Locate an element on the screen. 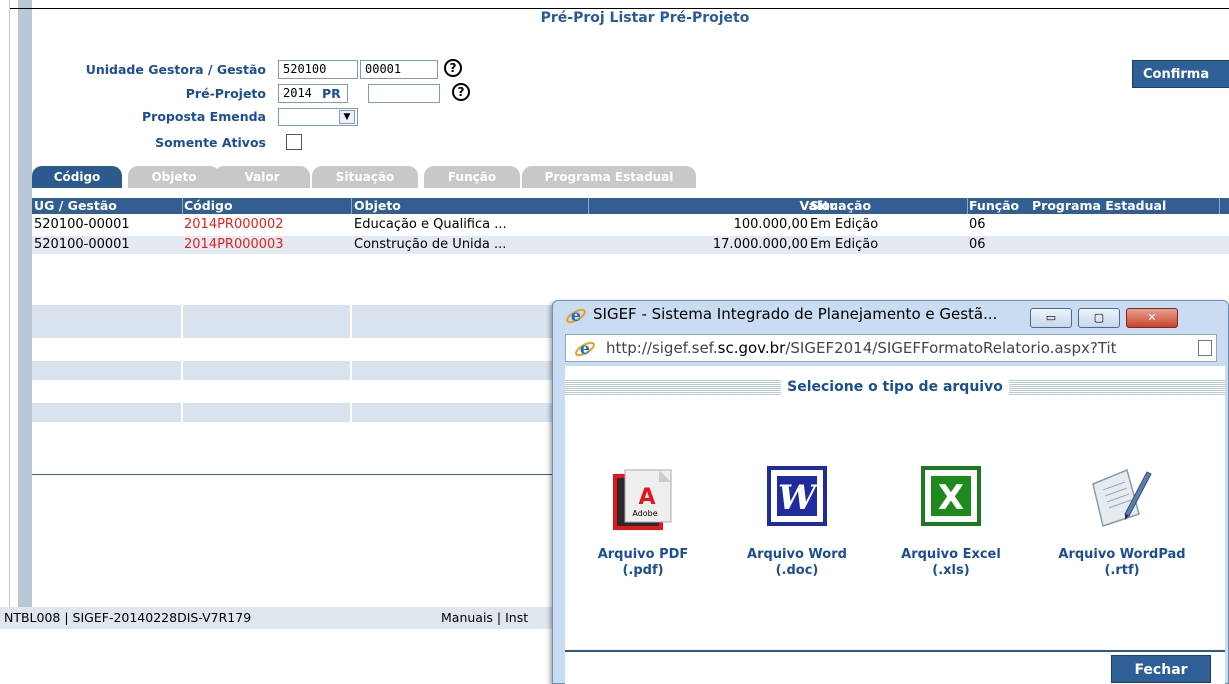 The height and width of the screenshot is (684, 1229). minimize-button: ▭ is located at coordinates (1051, 318).